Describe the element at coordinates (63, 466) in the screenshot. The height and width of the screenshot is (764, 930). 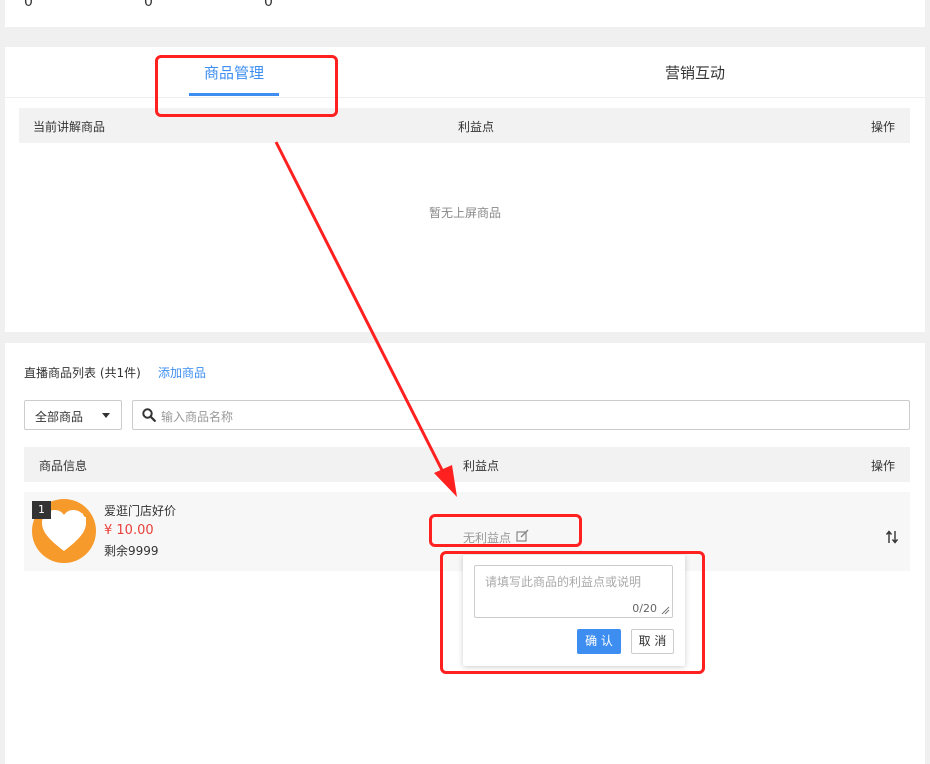
I see `header-product-info: 商品信息` at that location.